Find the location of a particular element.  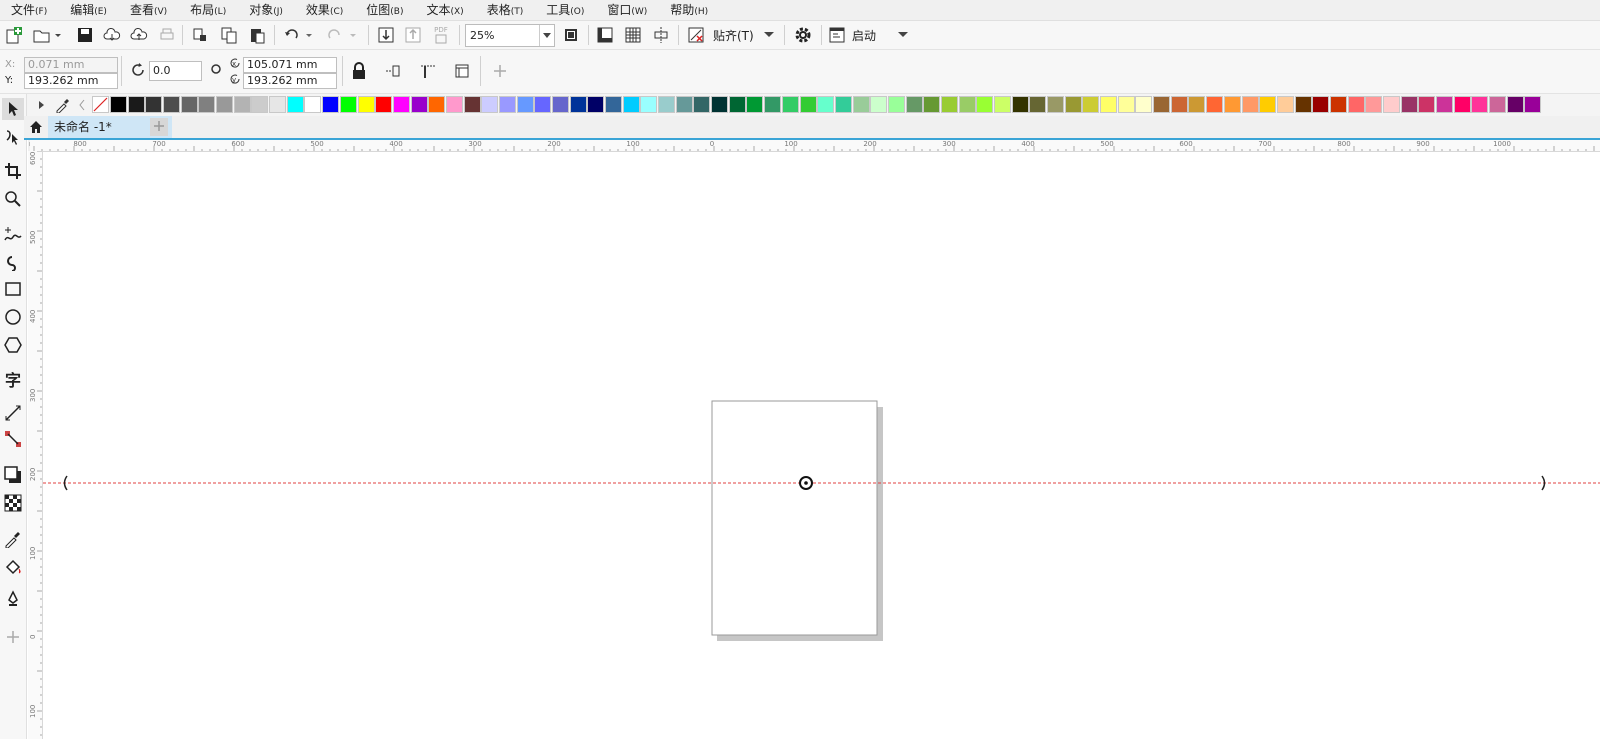

show-guidelines-button is located at coordinates (661, 35).